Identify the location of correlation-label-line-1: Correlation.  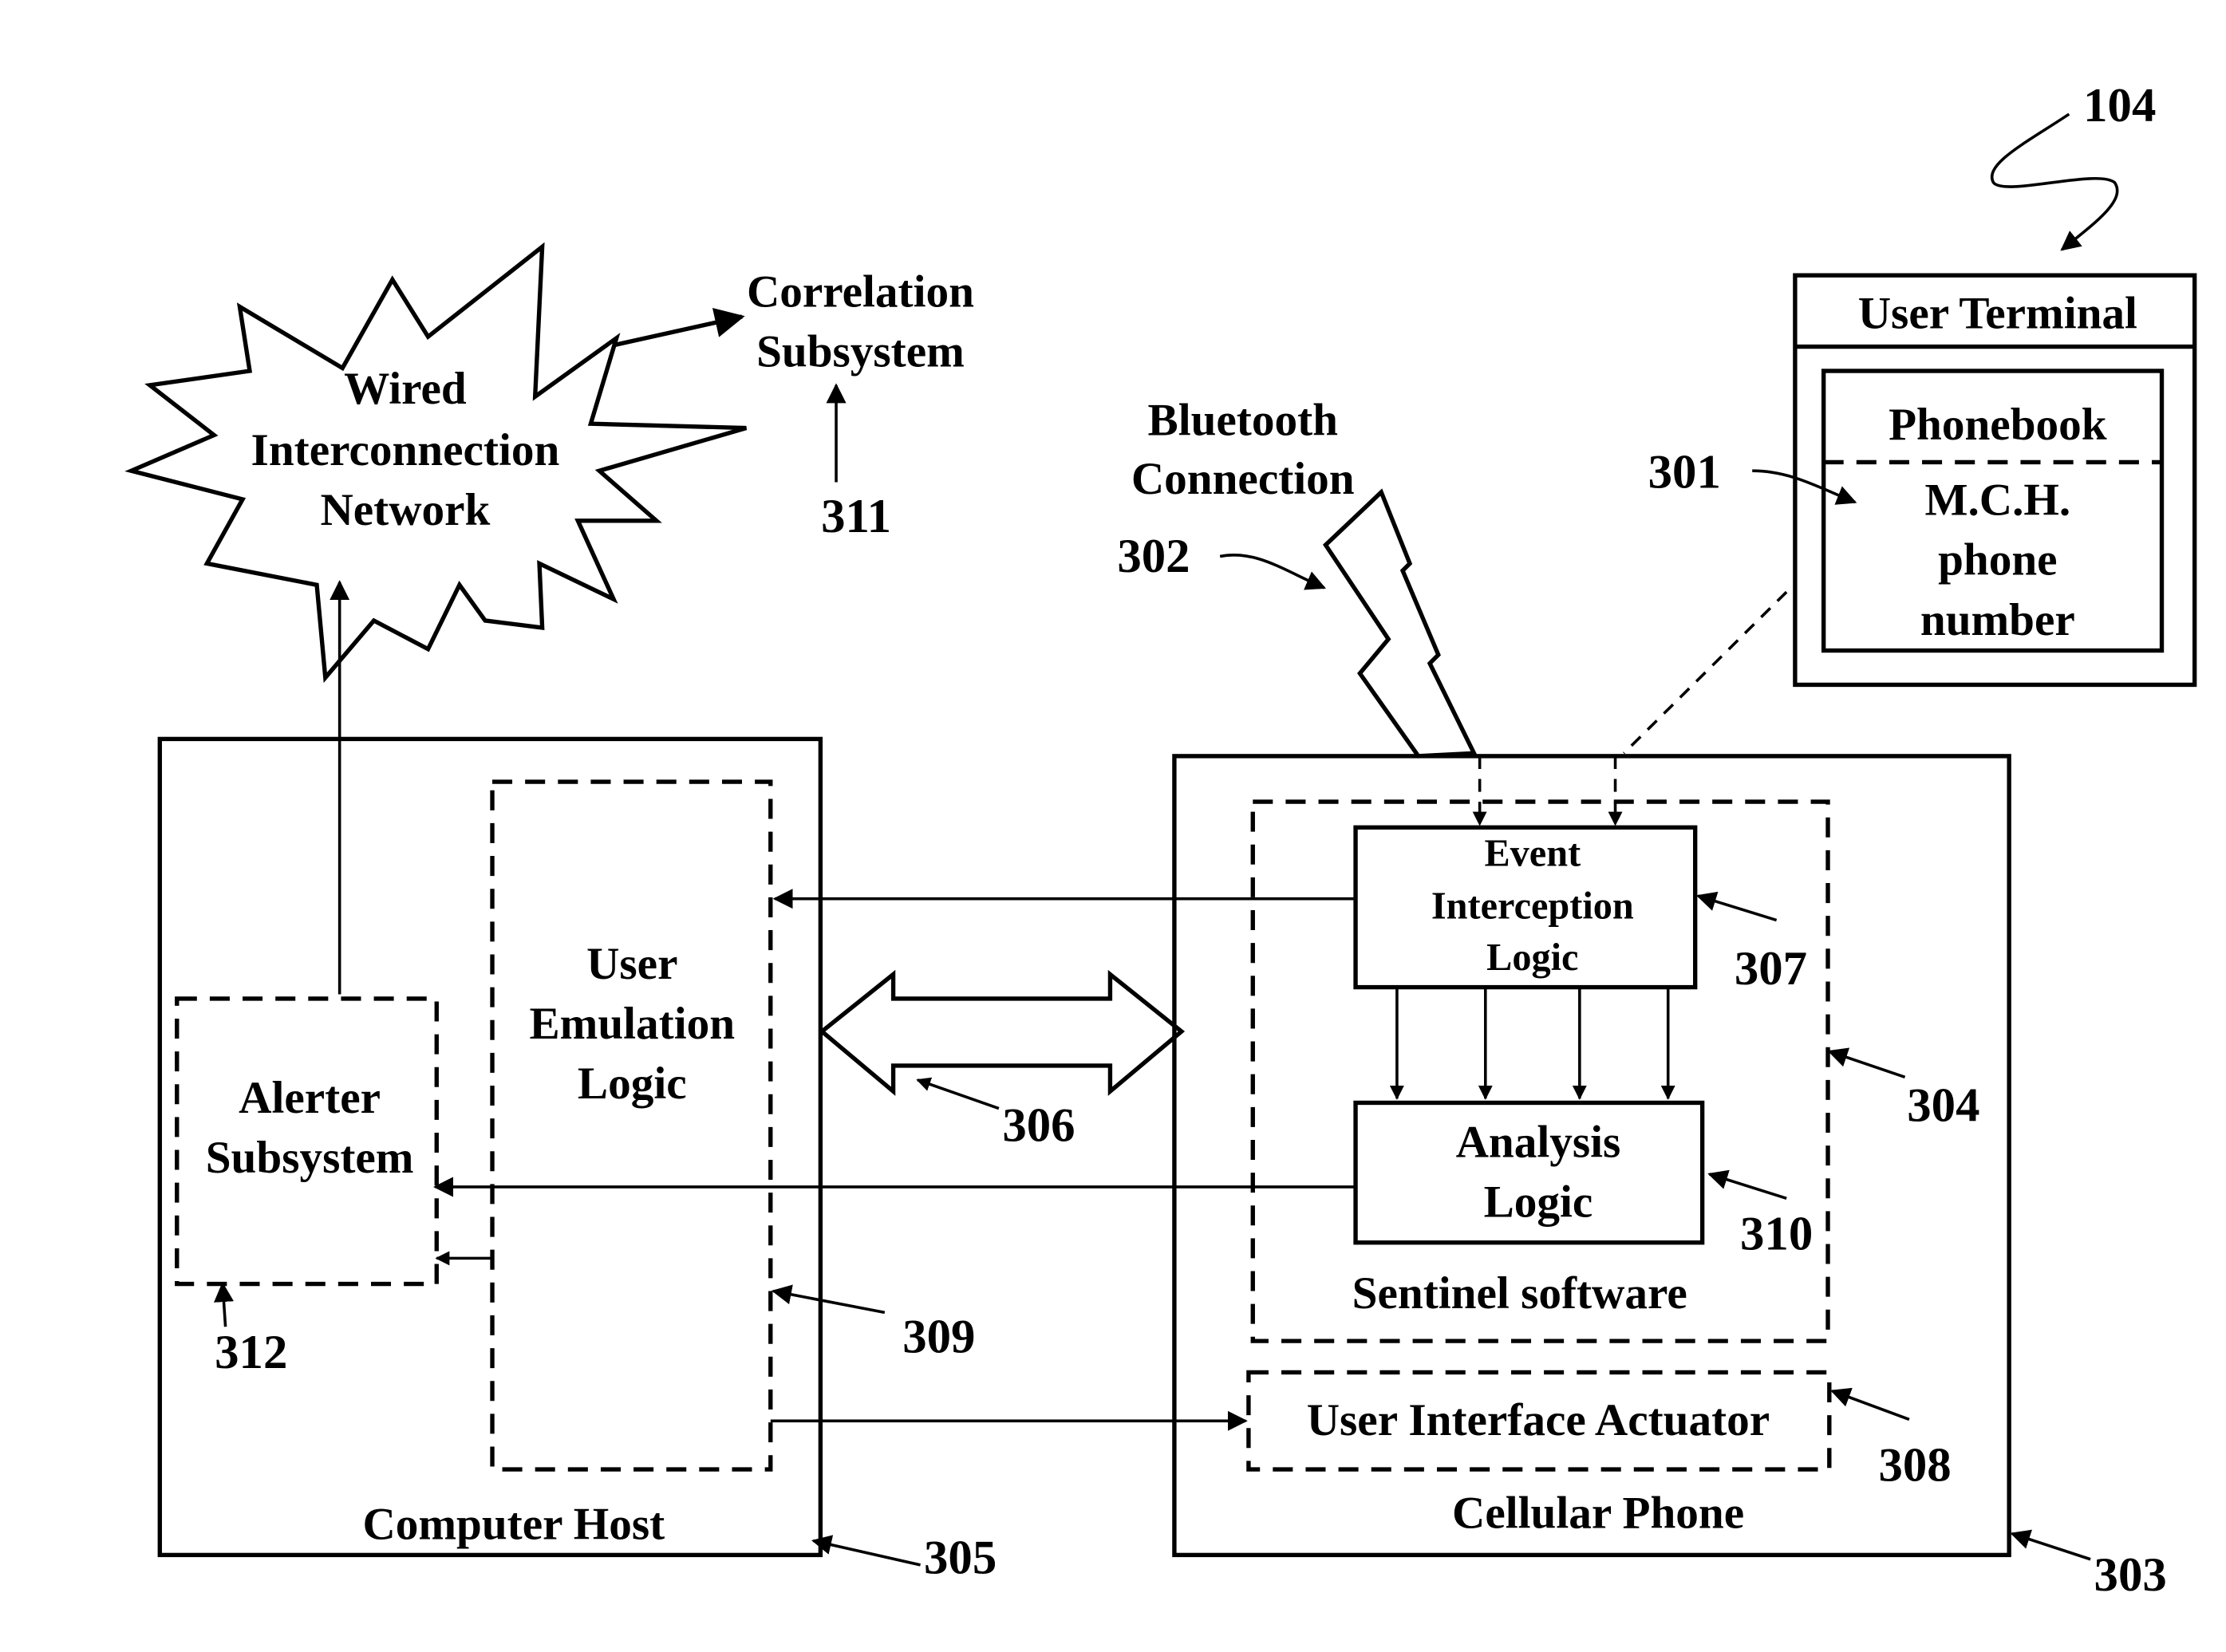
(860, 292).